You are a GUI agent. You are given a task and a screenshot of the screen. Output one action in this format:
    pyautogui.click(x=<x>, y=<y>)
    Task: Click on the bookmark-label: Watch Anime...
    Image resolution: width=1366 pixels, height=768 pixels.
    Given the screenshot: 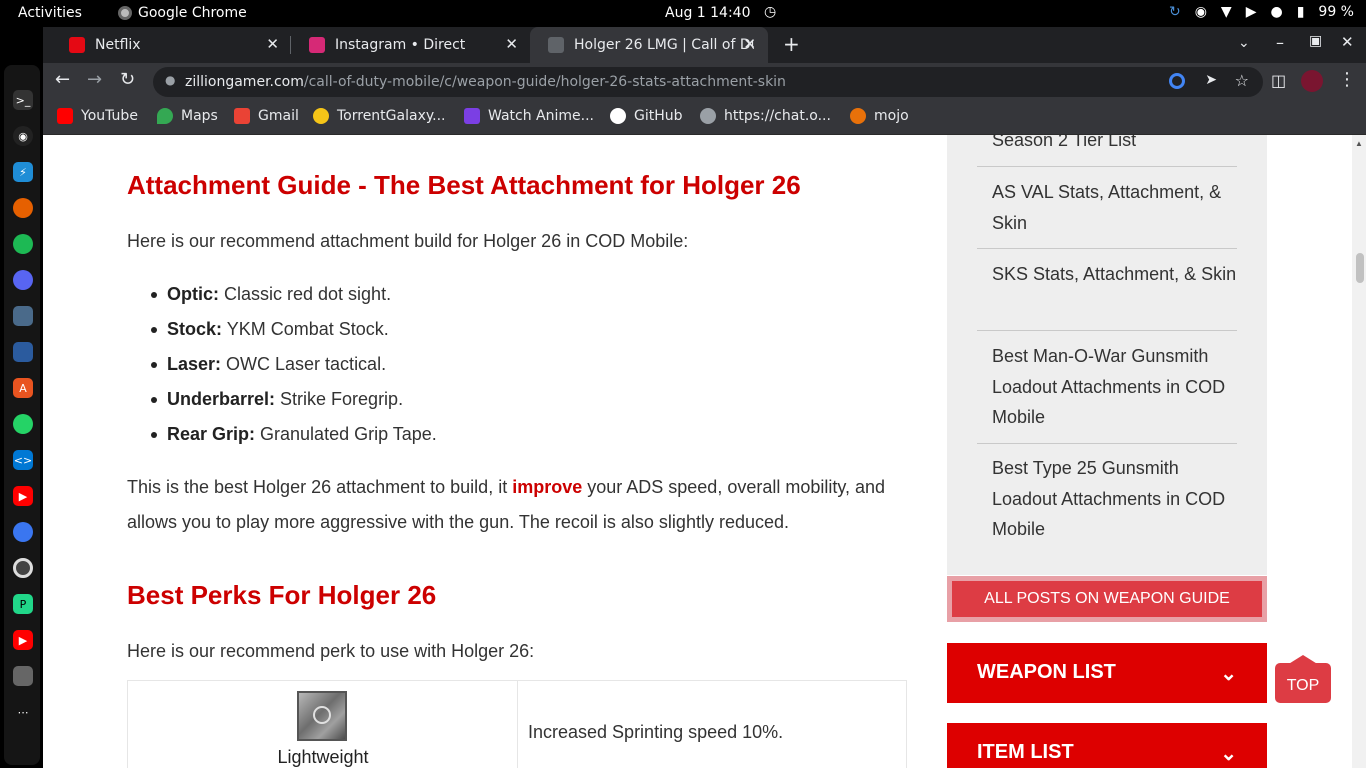 What is the action you would take?
    pyautogui.click(x=541, y=116)
    